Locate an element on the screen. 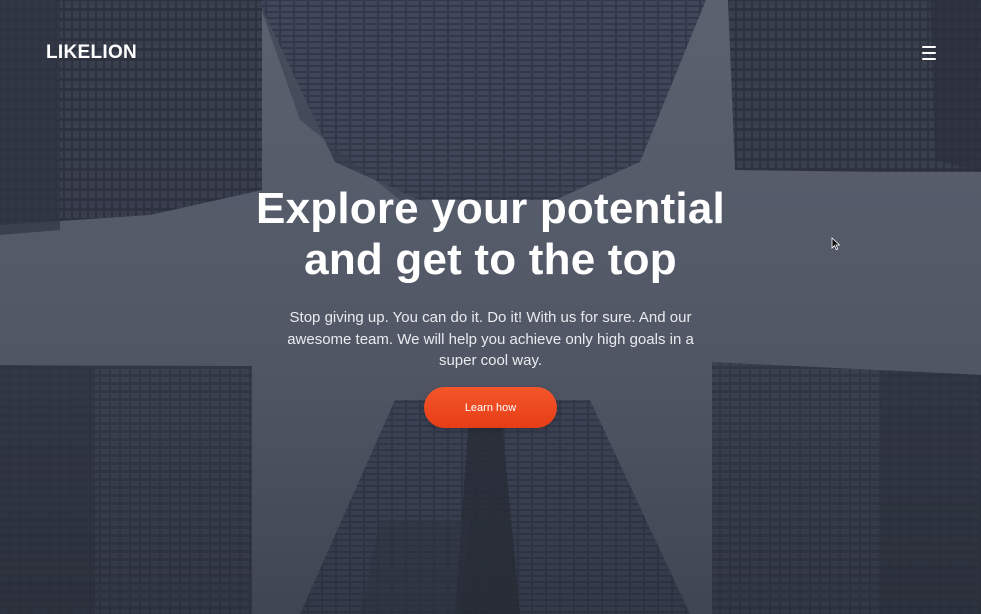 This screenshot has height=614, width=981. menu-bar-middle is located at coordinates (929, 53).